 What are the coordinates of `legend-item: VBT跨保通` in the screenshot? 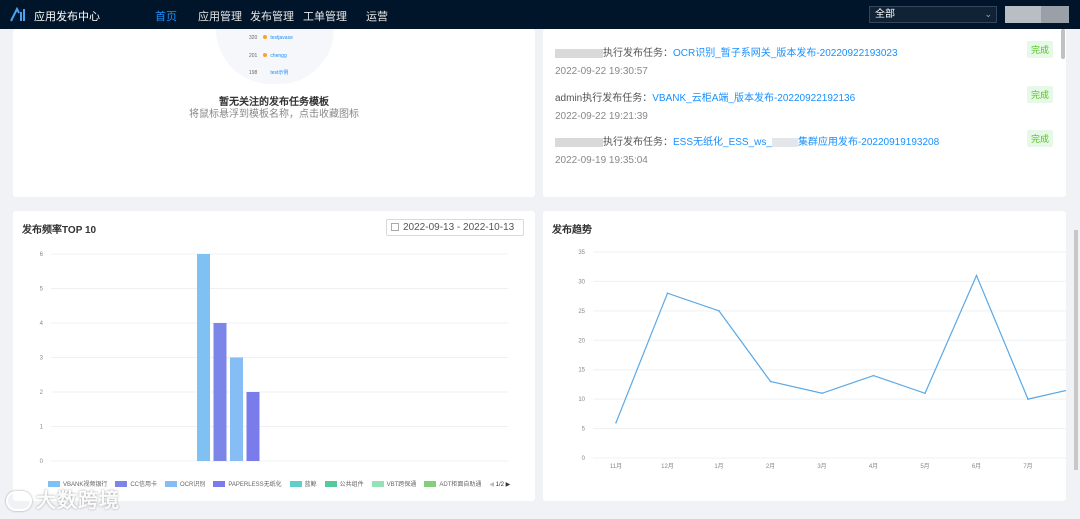 It's located at (394, 483).